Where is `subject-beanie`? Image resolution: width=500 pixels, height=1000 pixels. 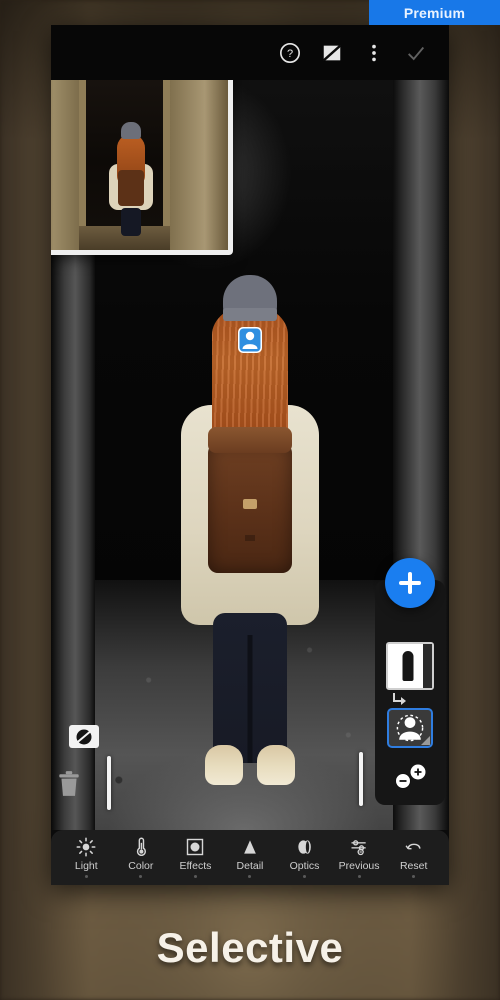
subject-beanie is located at coordinates (250, 298).